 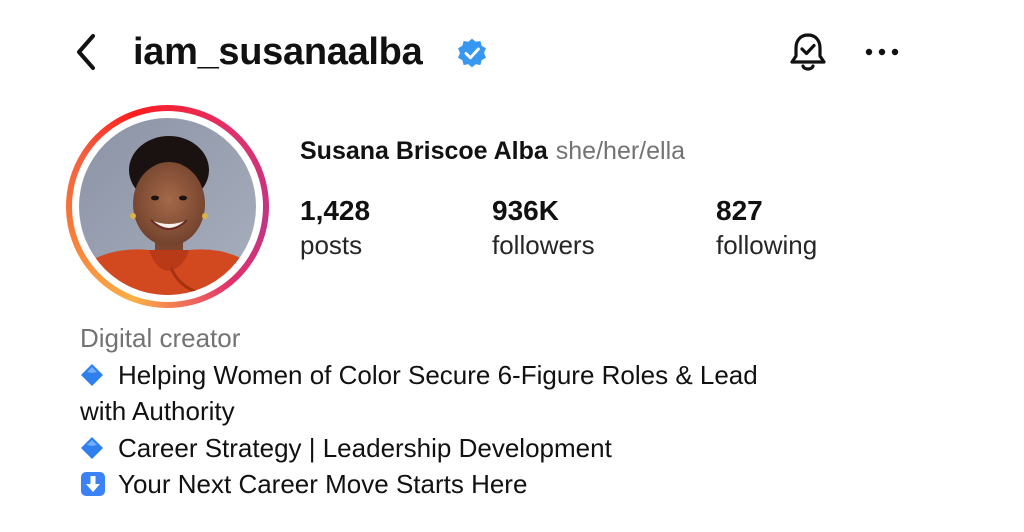 I want to click on notification-bell-check-icon, so click(x=808, y=52).